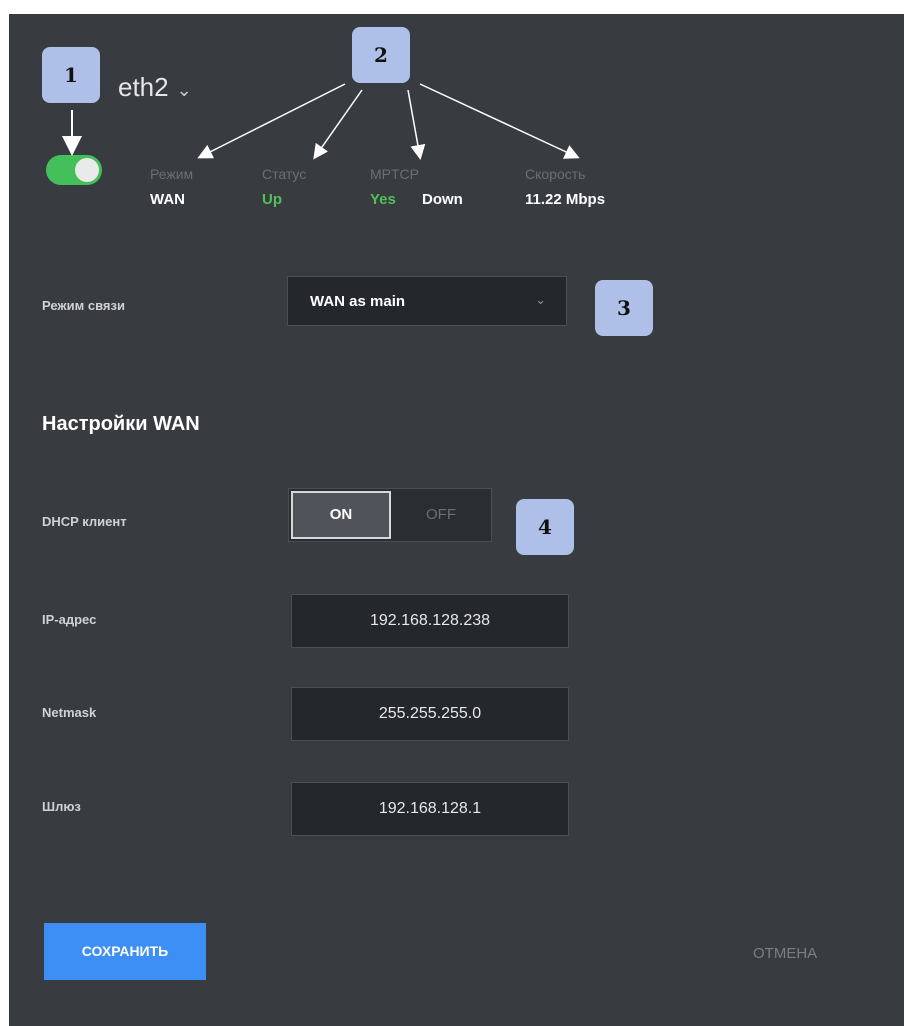 The width and height of the screenshot is (907, 1026). Describe the element at coordinates (785, 953) in the screenshot. I see `cancel-button: ОТМЕНА` at that location.